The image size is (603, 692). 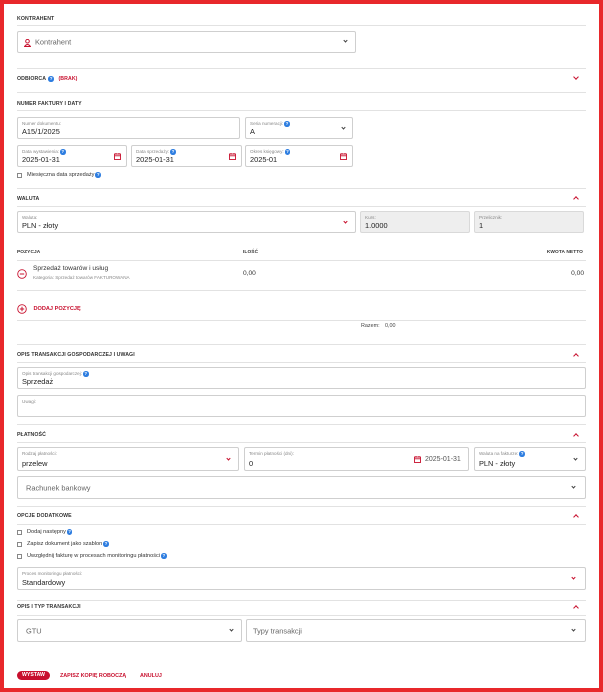 I want to click on section-title-opcje: OPCJE DODATKOWE, so click(x=44, y=516).